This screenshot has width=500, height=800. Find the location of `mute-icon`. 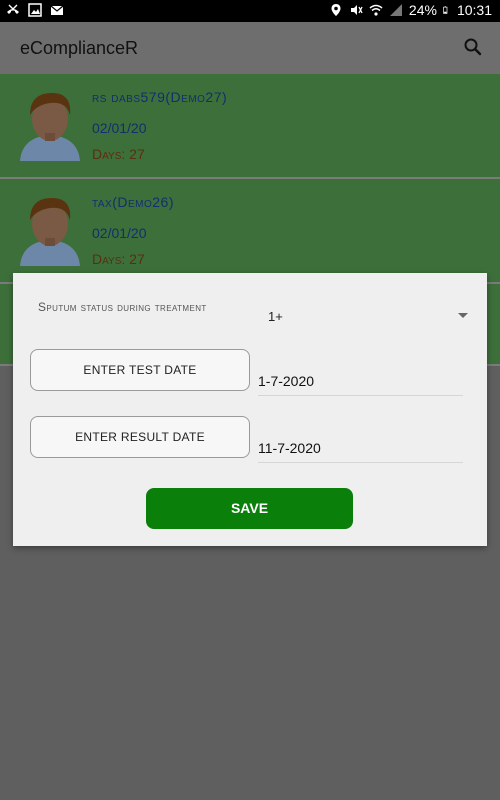

mute-icon is located at coordinates (356, 10).